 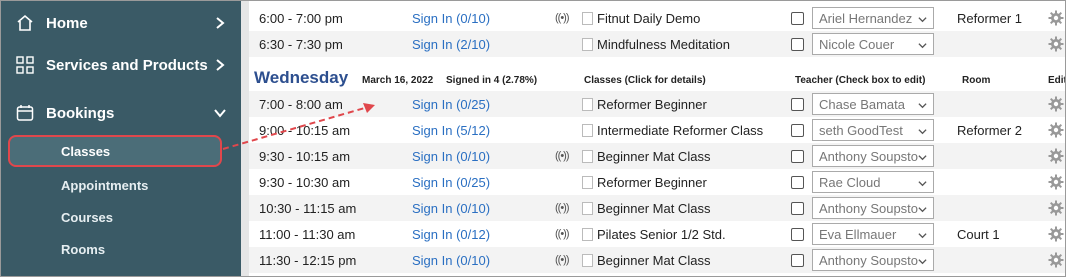 I want to click on teacher-select: Eva Ellmauer, so click(x=873, y=234).